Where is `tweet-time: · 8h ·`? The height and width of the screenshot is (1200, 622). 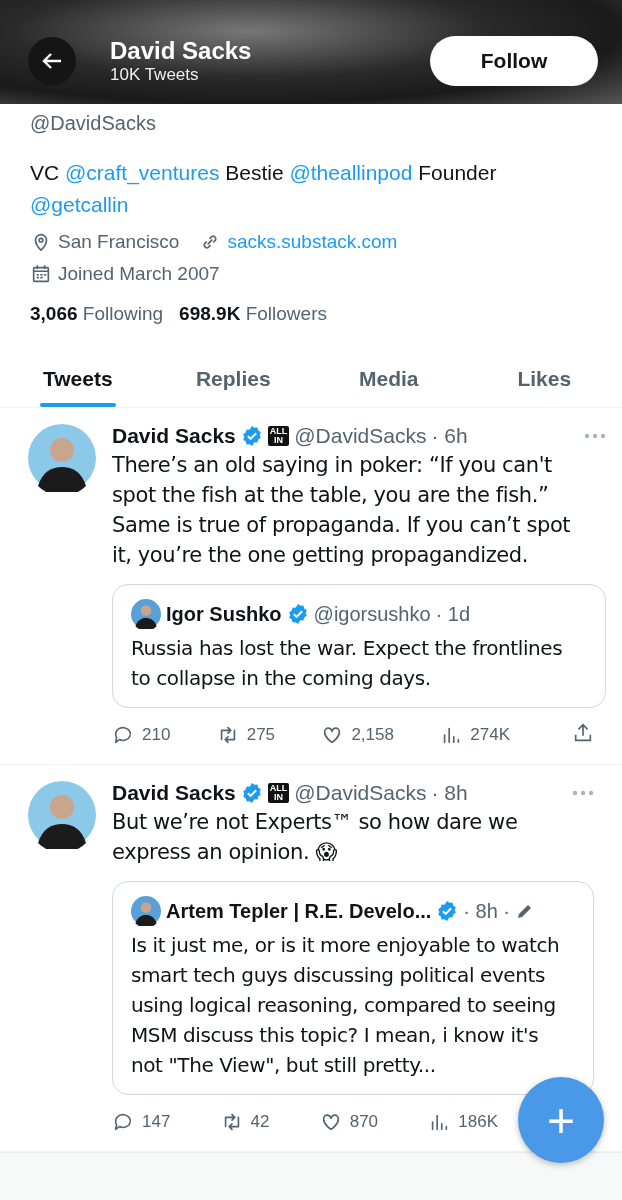 tweet-time: · 8h · is located at coordinates (486, 911).